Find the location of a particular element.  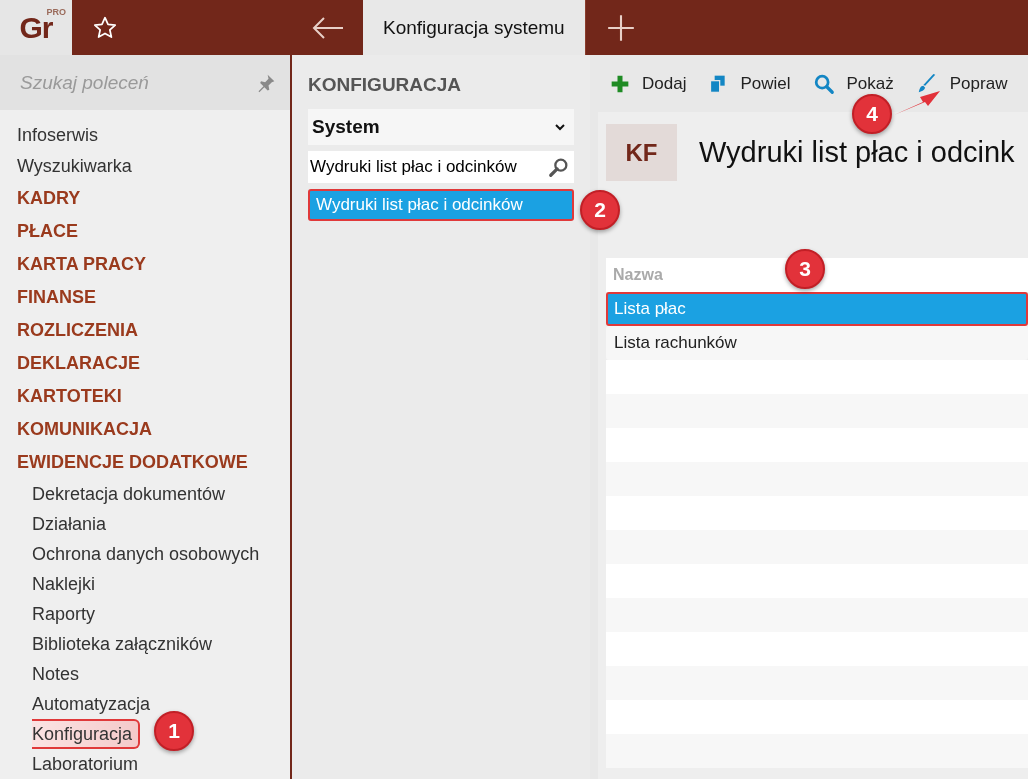

record-title: Wydruki list płac i odcink is located at coordinates (857, 152).